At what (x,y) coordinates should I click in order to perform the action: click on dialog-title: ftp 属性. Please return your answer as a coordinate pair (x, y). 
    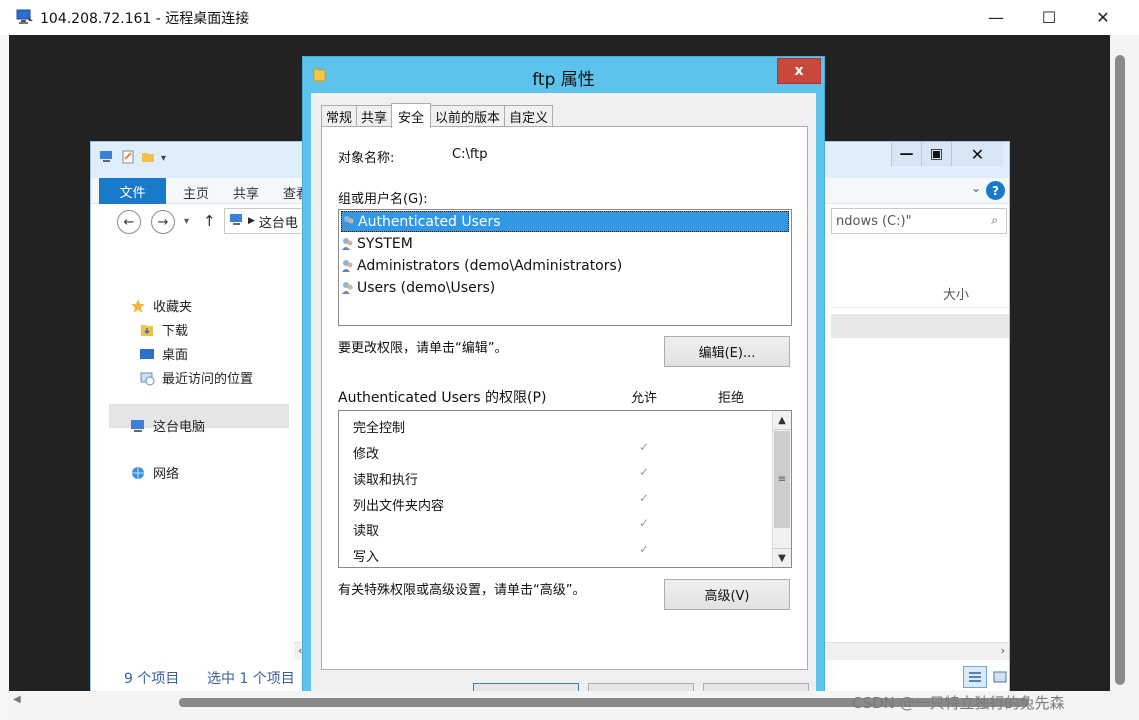
    Looking at the image, I should click on (563, 80).